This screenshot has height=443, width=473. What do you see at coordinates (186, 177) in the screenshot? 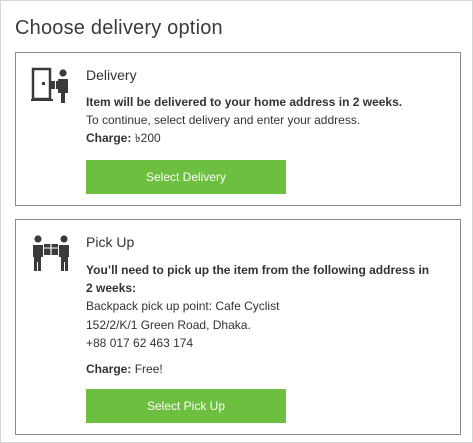
I see `select-delivery-button: Select Delivery` at bounding box center [186, 177].